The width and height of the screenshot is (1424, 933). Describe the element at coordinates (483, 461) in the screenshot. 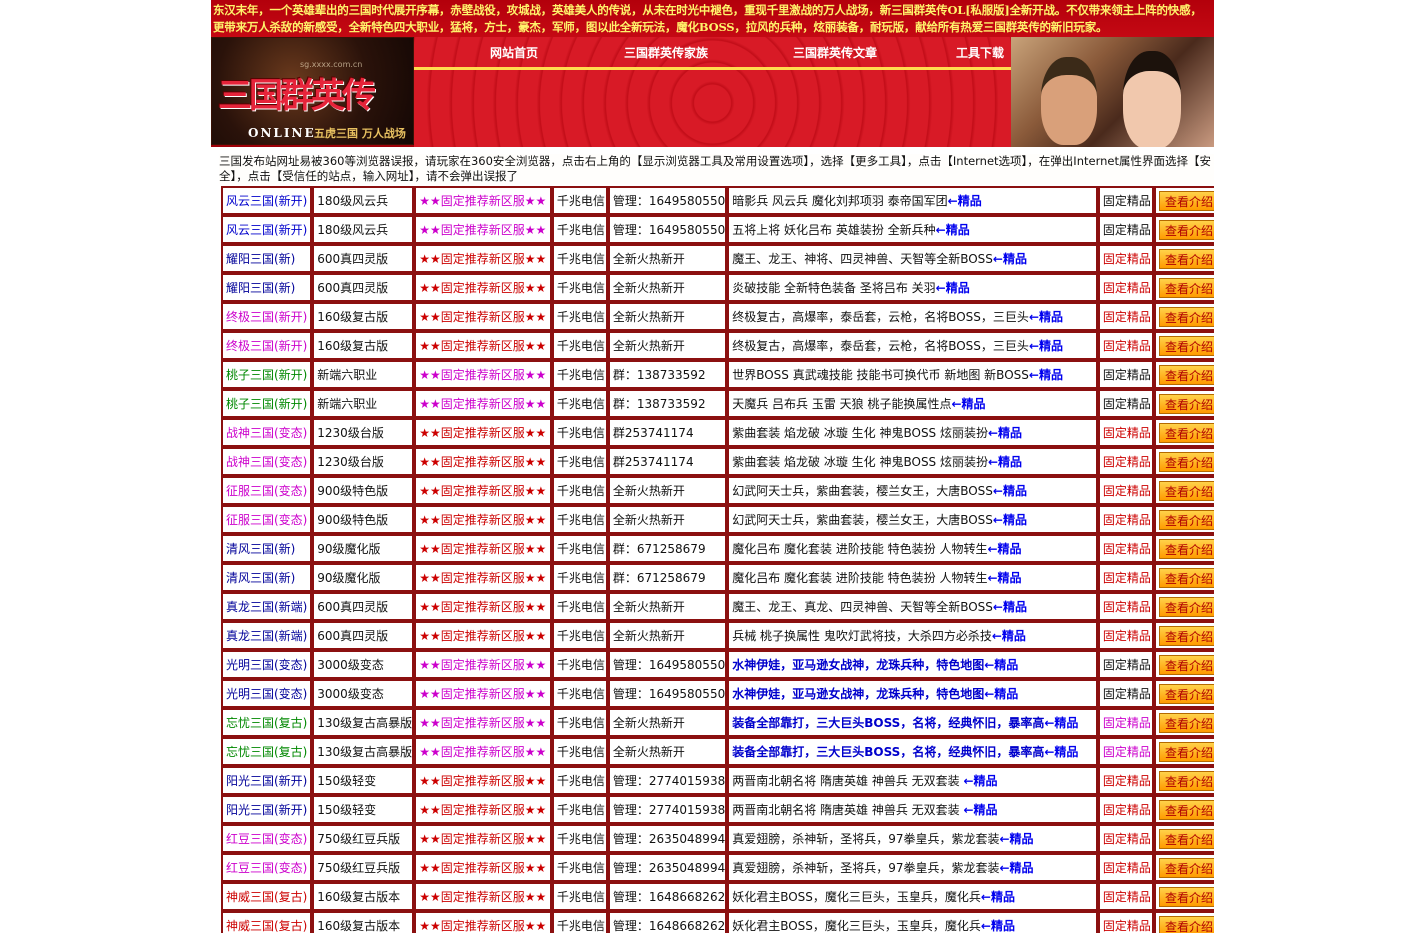

I see `recommend-badge-cell: ★★固定推荐新区服★★` at that location.